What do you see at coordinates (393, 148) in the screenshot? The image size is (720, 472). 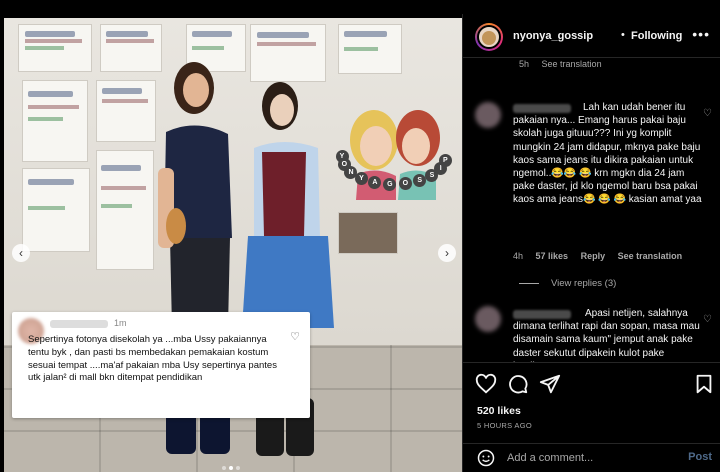 I see `gossip-sticker: YONYAGOSSIP` at bounding box center [393, 148].